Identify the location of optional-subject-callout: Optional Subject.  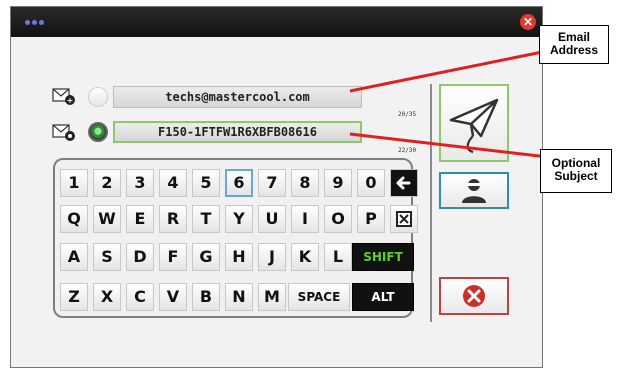
(576, 171).